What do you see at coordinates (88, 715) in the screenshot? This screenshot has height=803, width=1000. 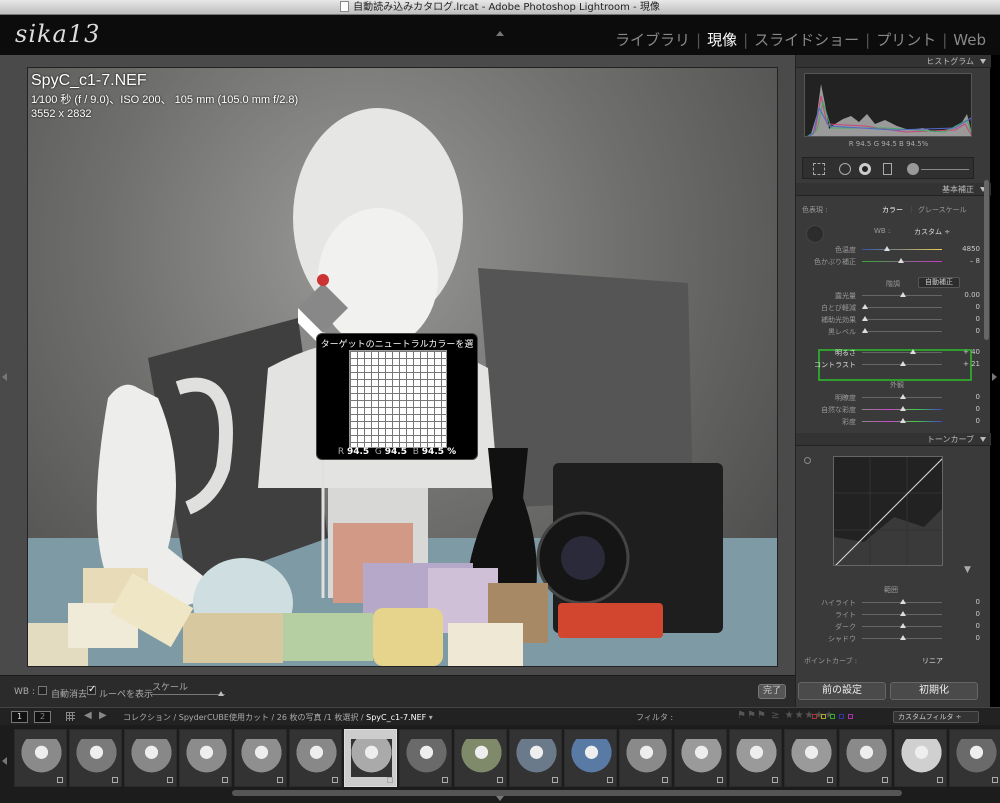 I see `back-arrow-icon: ◀` at bounding box center [88, 715].